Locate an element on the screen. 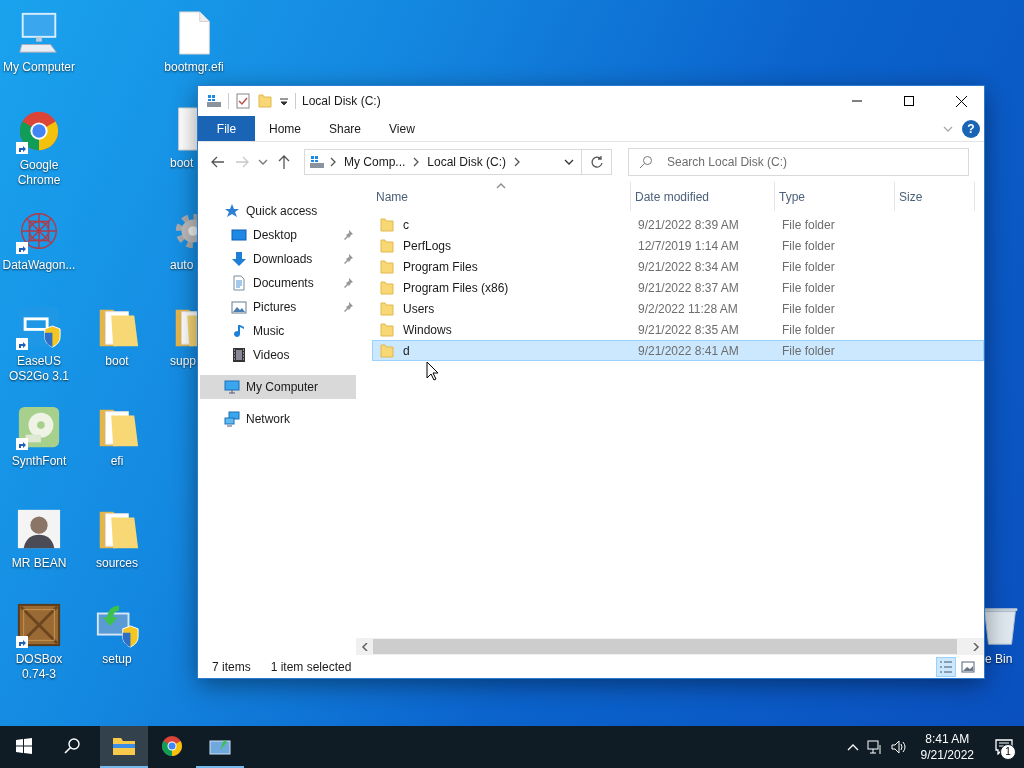  column-header: Type is located at coordinates (835, 196).